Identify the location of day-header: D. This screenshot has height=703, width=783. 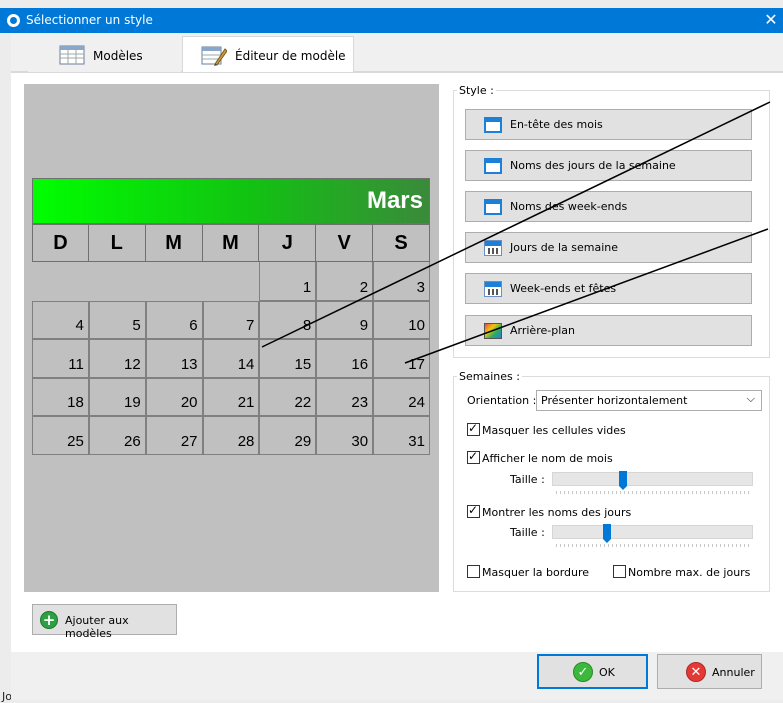
(60, 243).